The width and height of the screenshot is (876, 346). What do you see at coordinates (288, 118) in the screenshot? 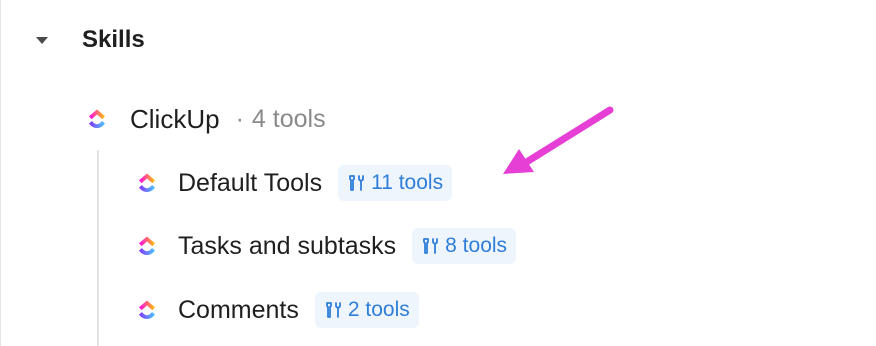
I see `app-tool-count: 4 tools` at bounding box center [288, 118].